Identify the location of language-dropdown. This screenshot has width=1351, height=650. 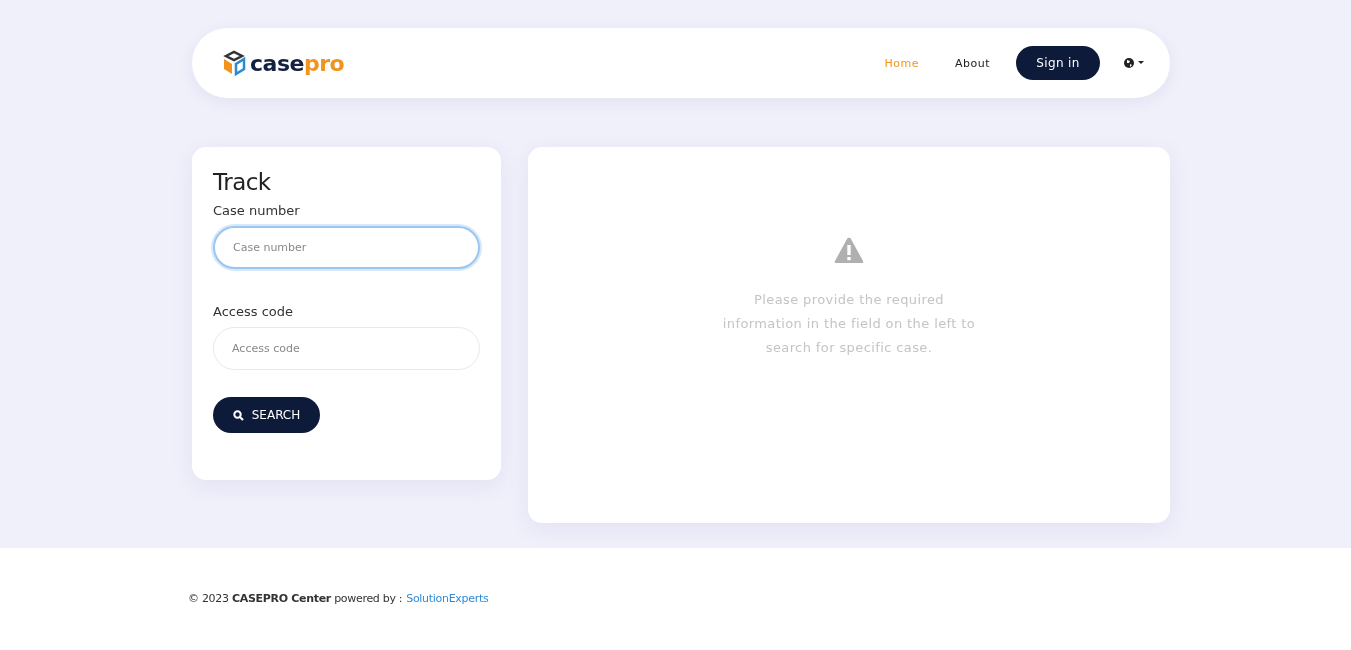
(1134, 63).